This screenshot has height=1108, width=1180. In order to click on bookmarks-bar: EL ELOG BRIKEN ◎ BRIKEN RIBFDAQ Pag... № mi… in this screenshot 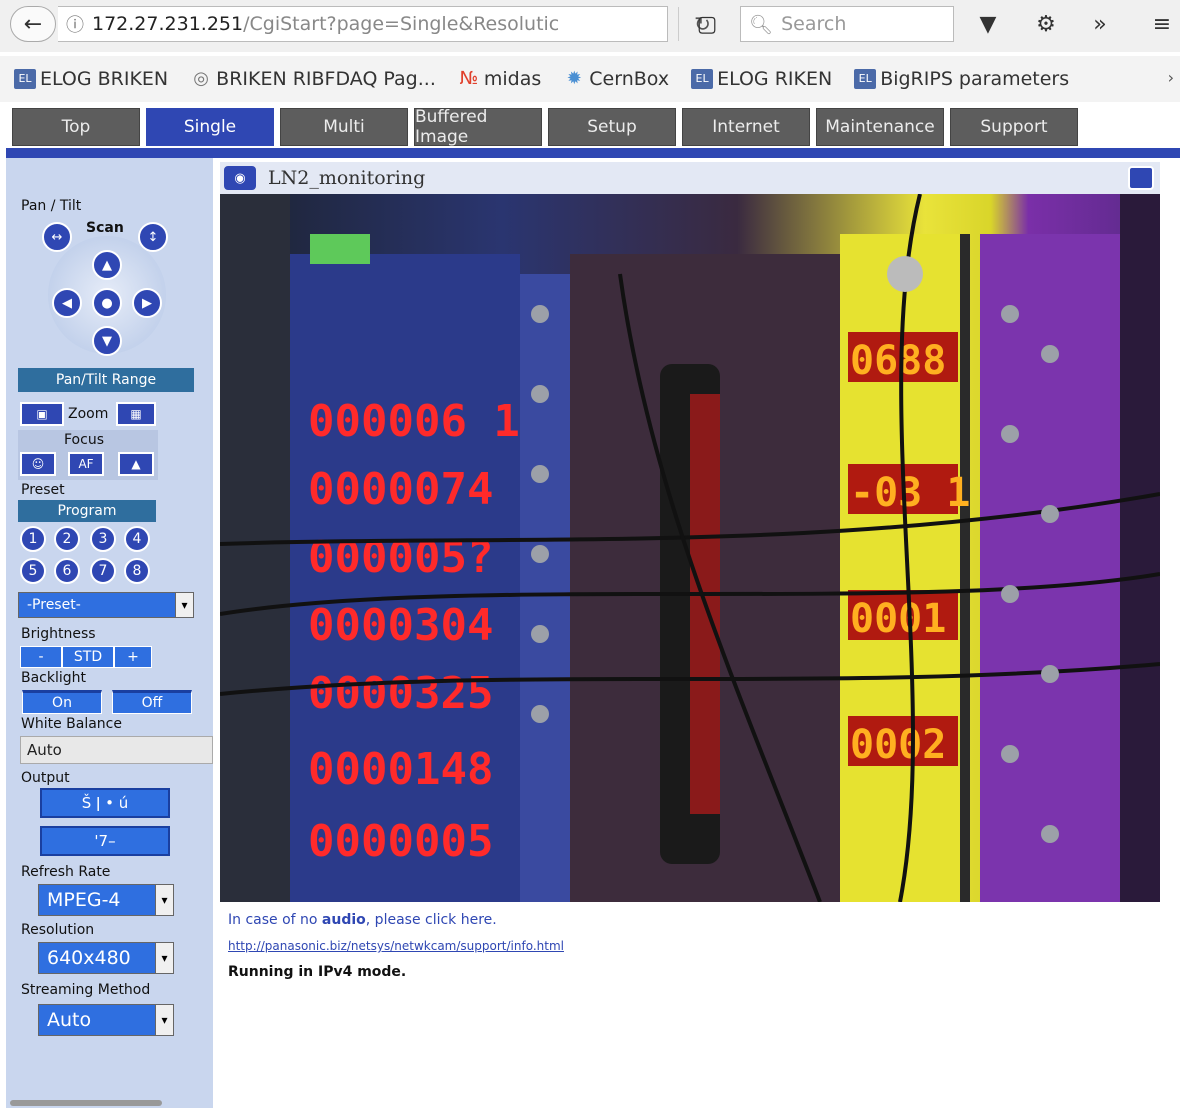, I will do `click(590, 79)`.